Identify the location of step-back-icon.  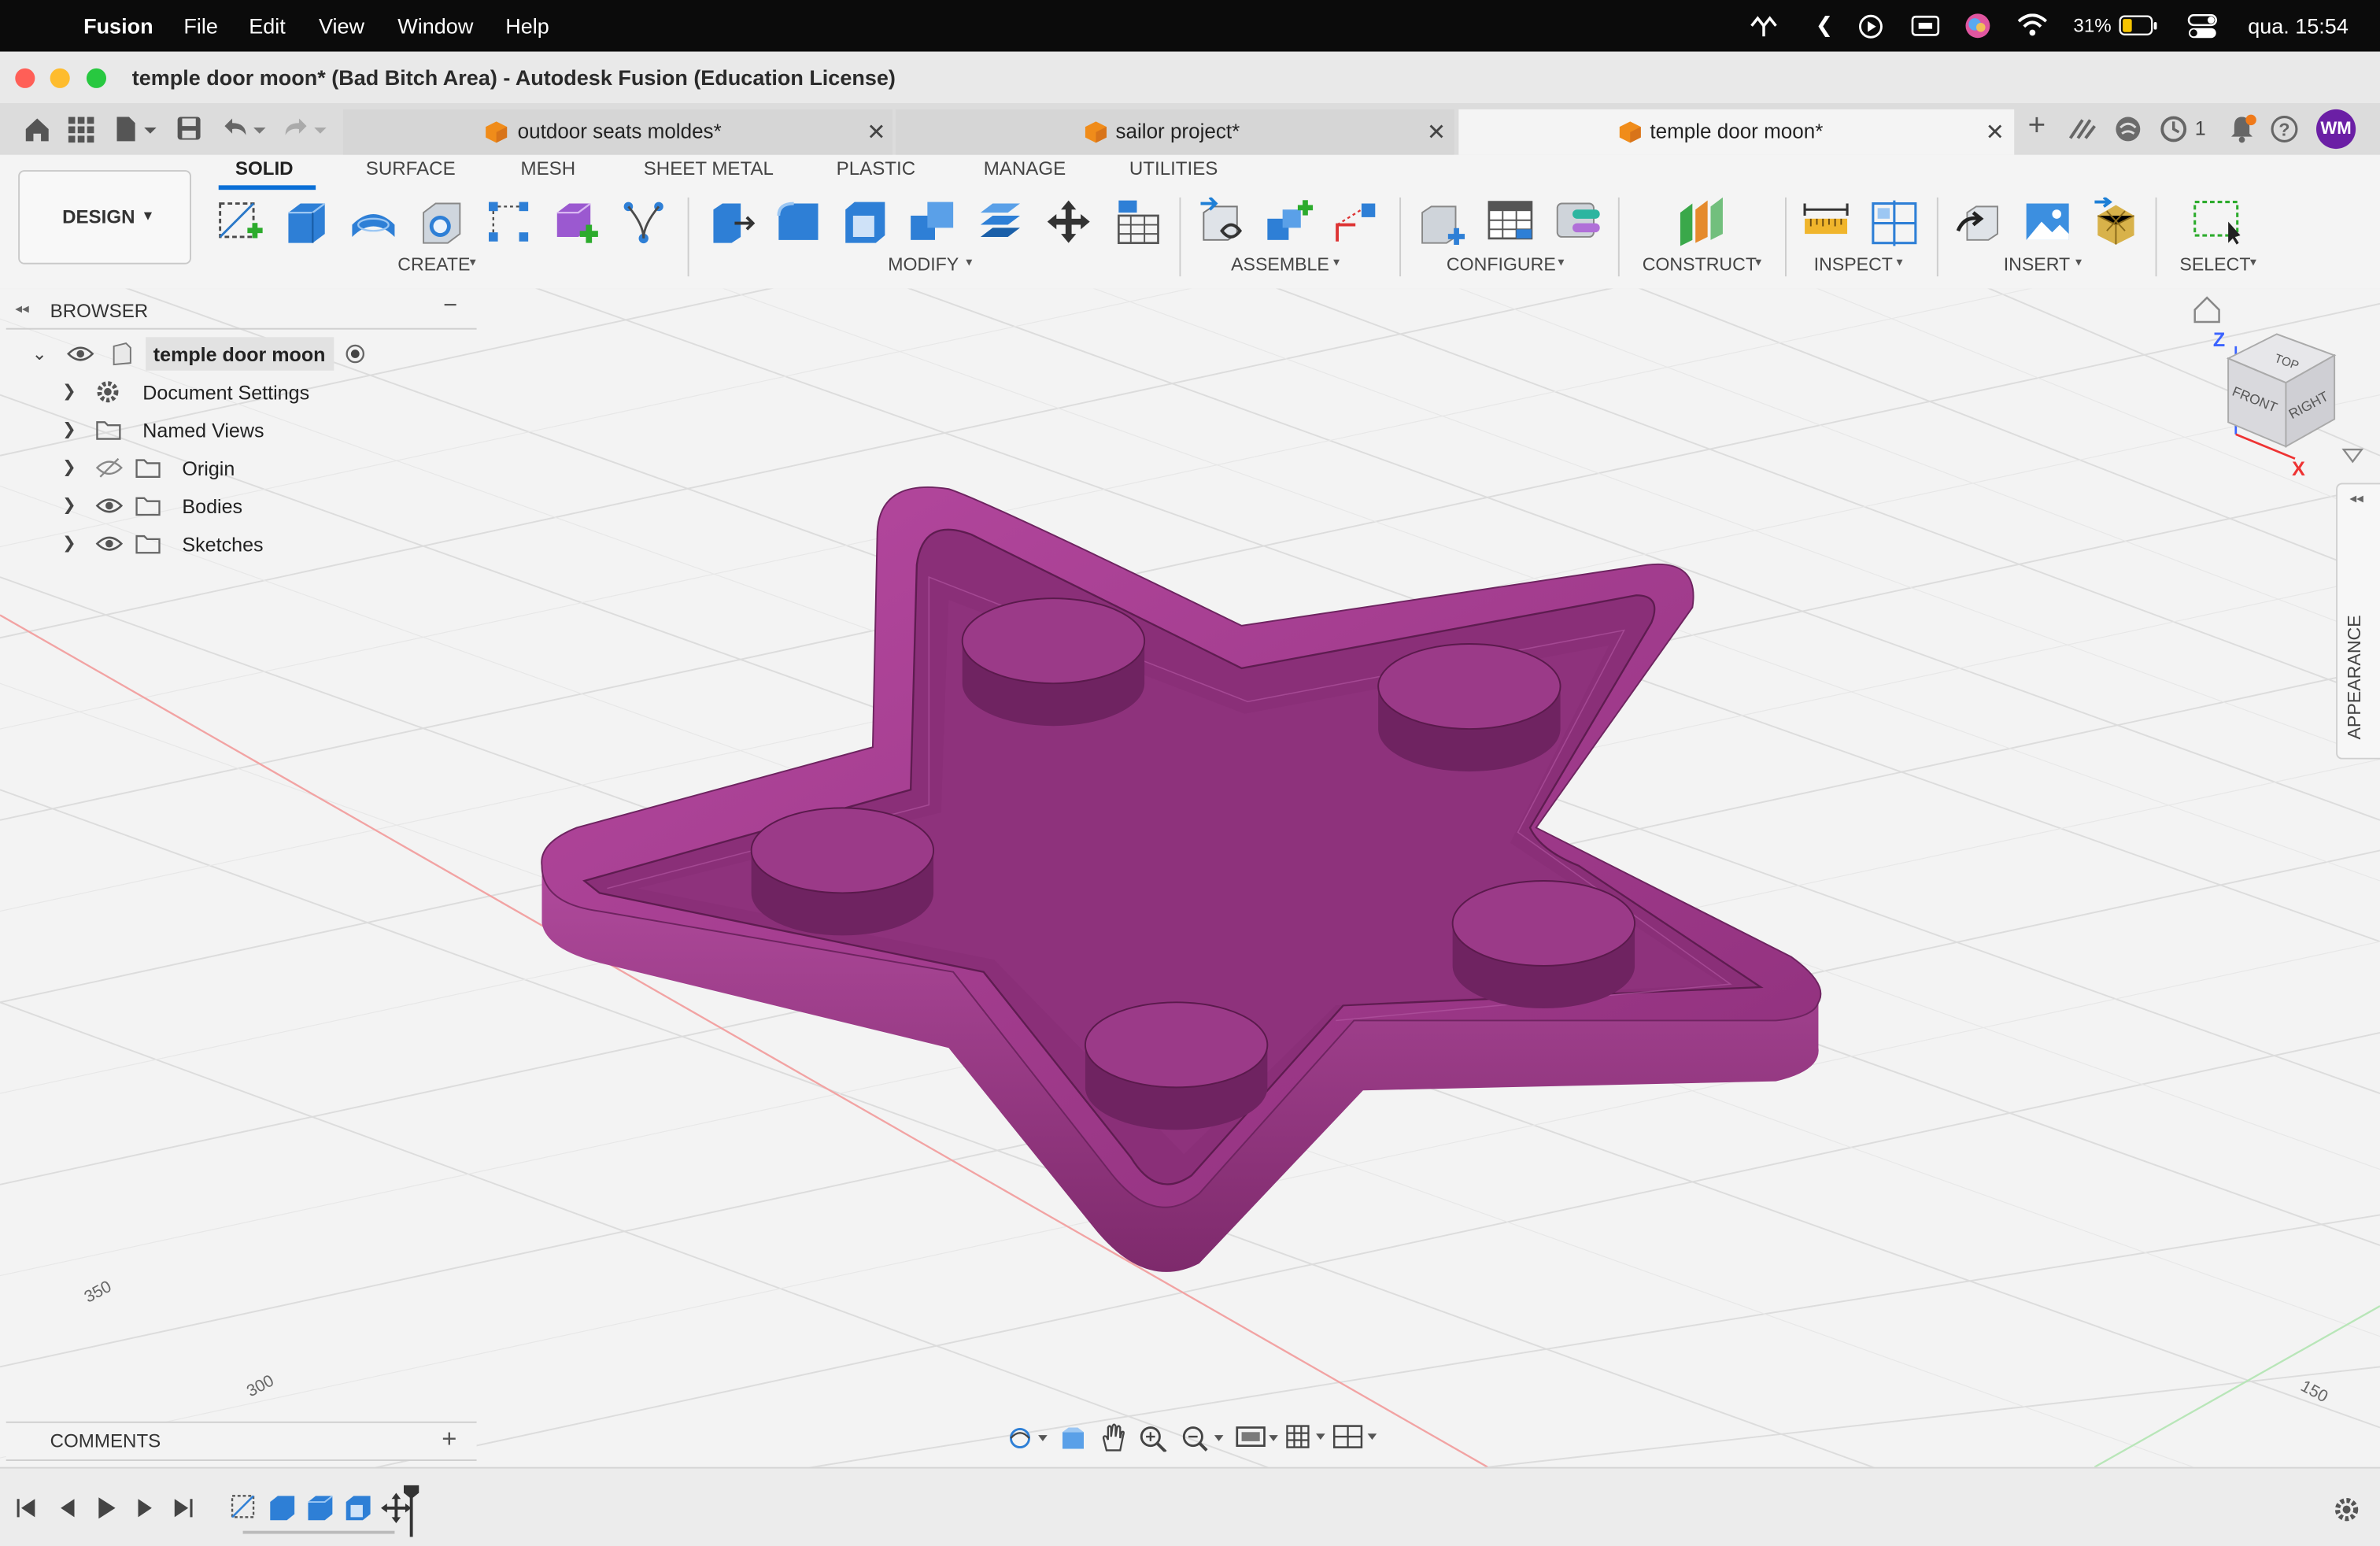
(66, 1507).